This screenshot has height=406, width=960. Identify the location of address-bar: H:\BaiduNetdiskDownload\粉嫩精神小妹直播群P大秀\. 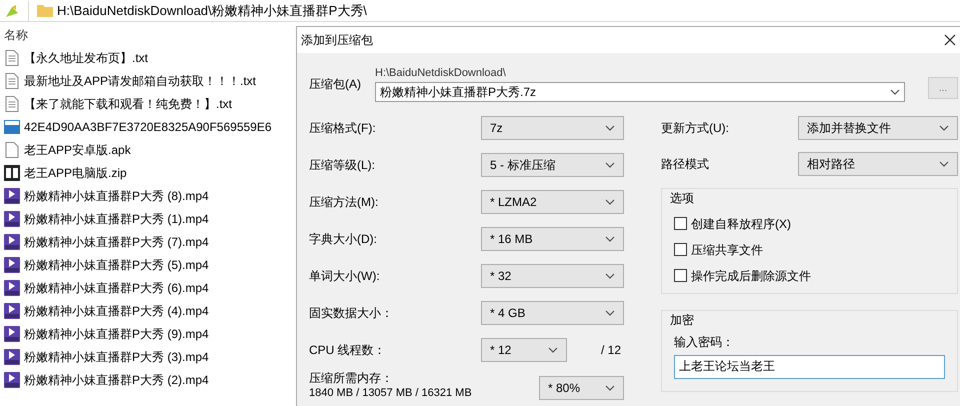
(492, 10).